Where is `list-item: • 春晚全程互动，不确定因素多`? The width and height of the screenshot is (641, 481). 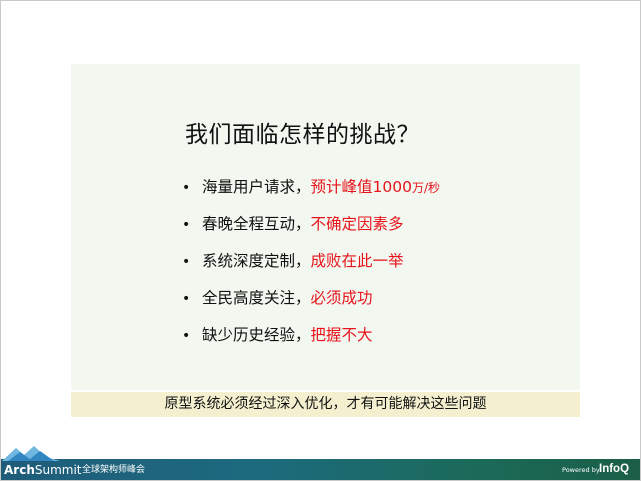
list-item: • 春晚全程互动，不确定因素多 is located at coordinates (311, 231).